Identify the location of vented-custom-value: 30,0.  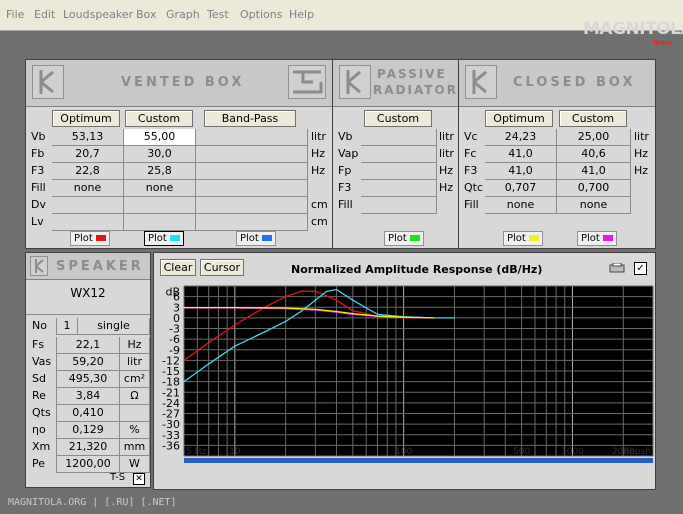
(160, 154).